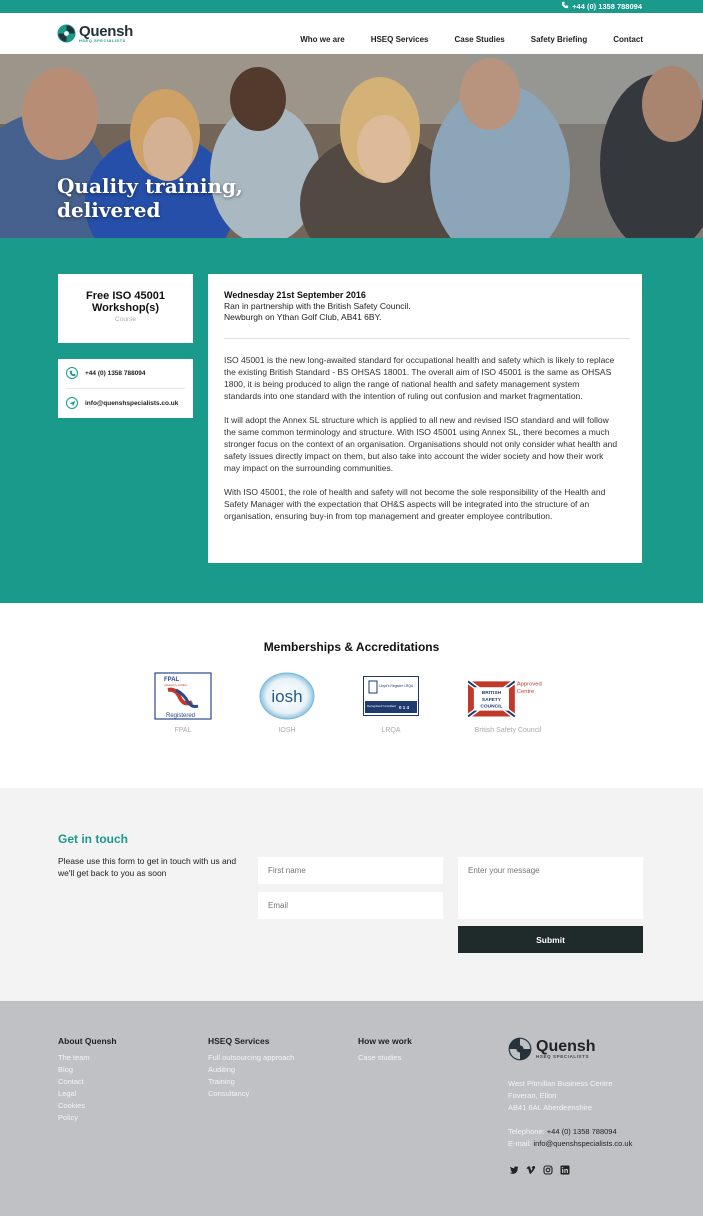 The image size is (703, 1216). I want to click on nav-contact: Contact, so click(628, 39).